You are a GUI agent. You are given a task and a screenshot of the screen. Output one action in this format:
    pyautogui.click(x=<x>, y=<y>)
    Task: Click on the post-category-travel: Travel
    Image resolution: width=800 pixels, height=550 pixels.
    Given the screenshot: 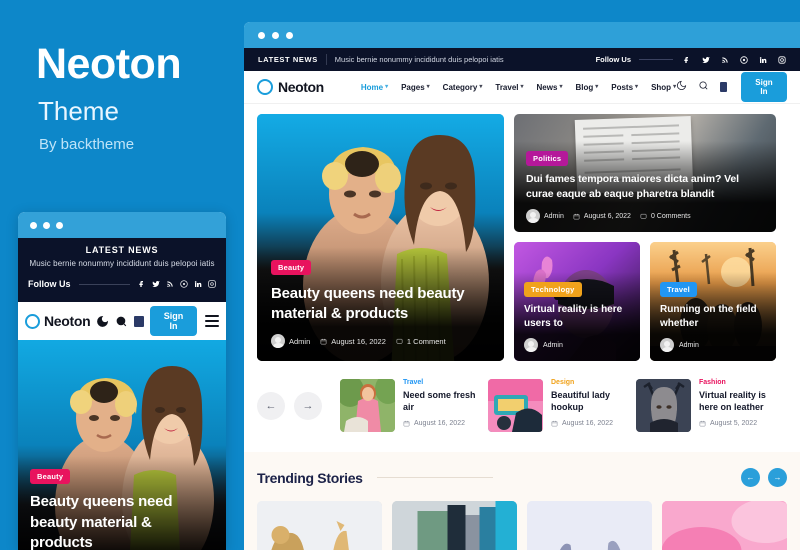 What is the action you would take?
    pyautogui.click(x=445, y=382)
    